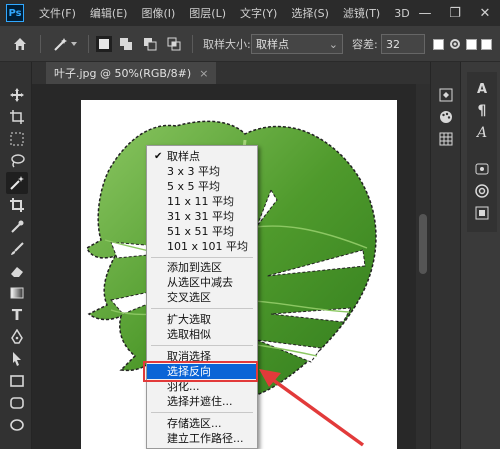 This screenshot has height=449, width=500. What do you see at coordinates (471, 44) in the screenshot?
I see `contiguous-checkbox` at bounding box center [471, 44].